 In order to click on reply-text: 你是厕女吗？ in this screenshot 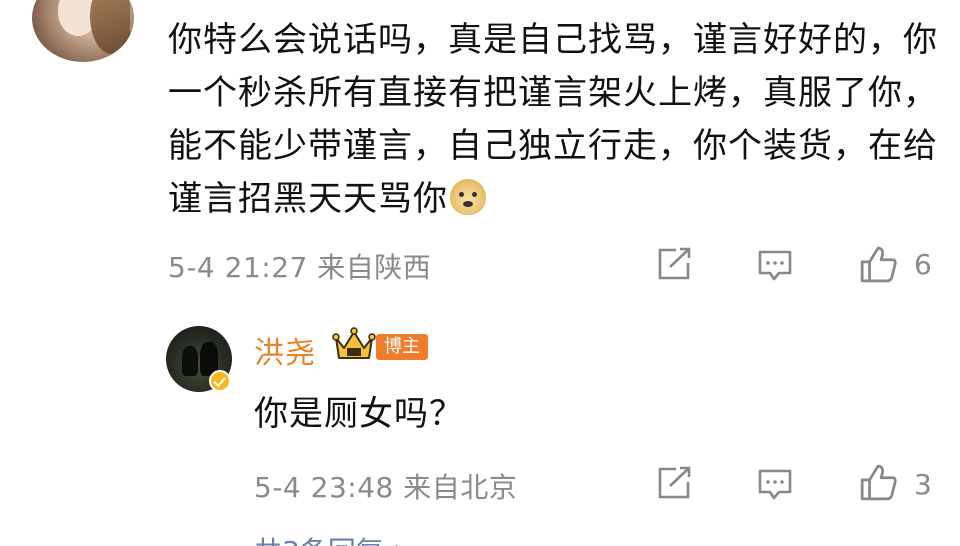, I will do `click(359, 414)`.